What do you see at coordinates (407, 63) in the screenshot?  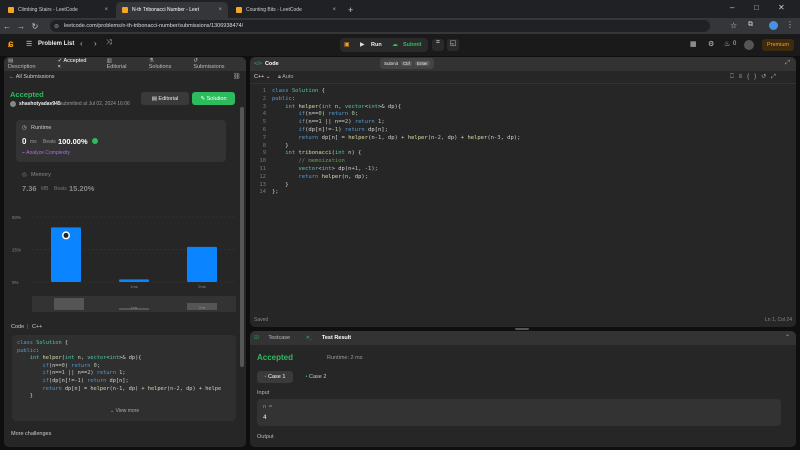 I see `submit-shortcut-tooltip: Submit Ctrl Enter` at bounding box center [407, 63].